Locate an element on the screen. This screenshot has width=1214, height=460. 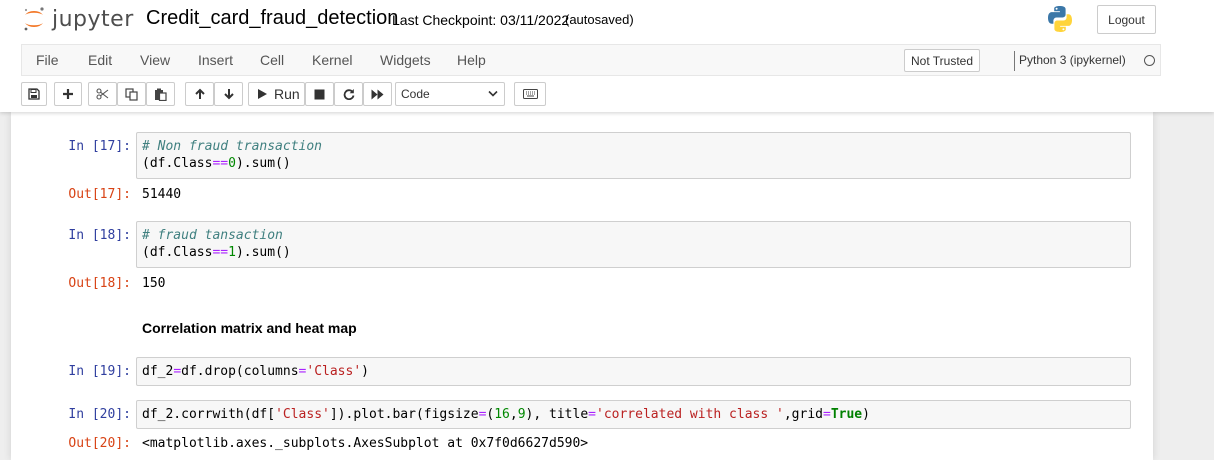
jupyter-logo-icon is located at coordinates (34, 19).